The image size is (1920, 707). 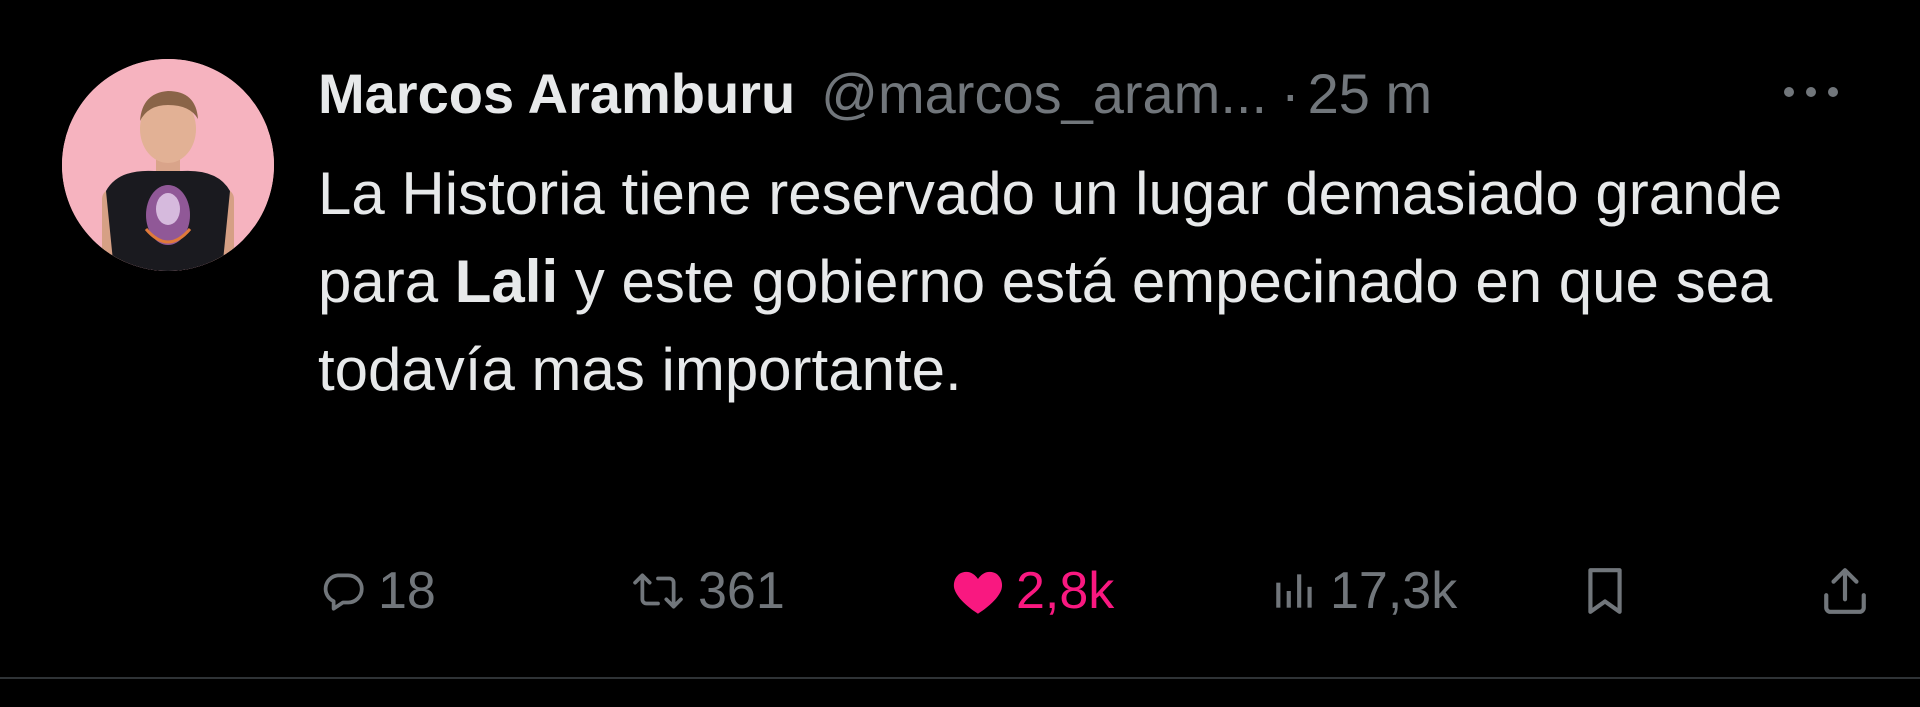 I want to click on avatar, so click(x=168, y=165).